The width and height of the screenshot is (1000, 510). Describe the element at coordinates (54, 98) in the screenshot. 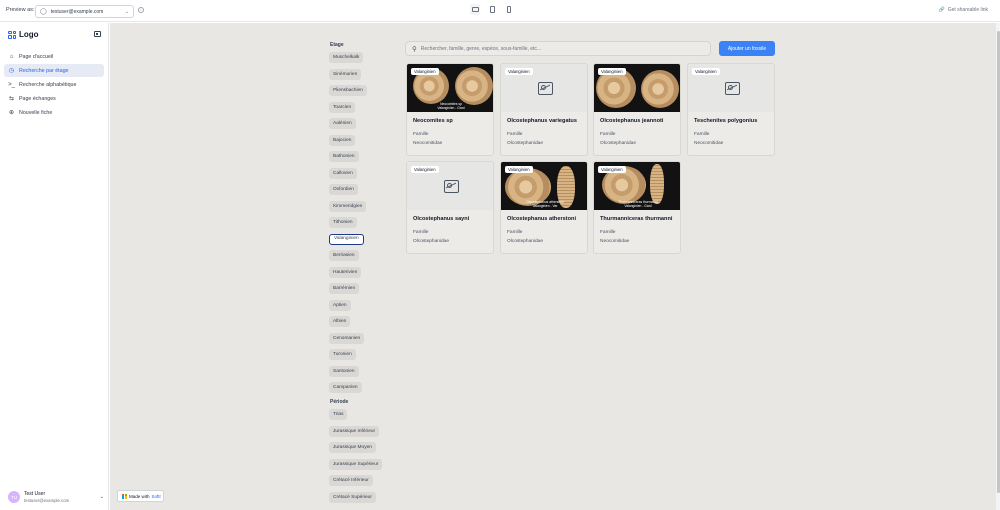

I see `sidebar-item-echanges: ⇆ Page échanges` at that location.